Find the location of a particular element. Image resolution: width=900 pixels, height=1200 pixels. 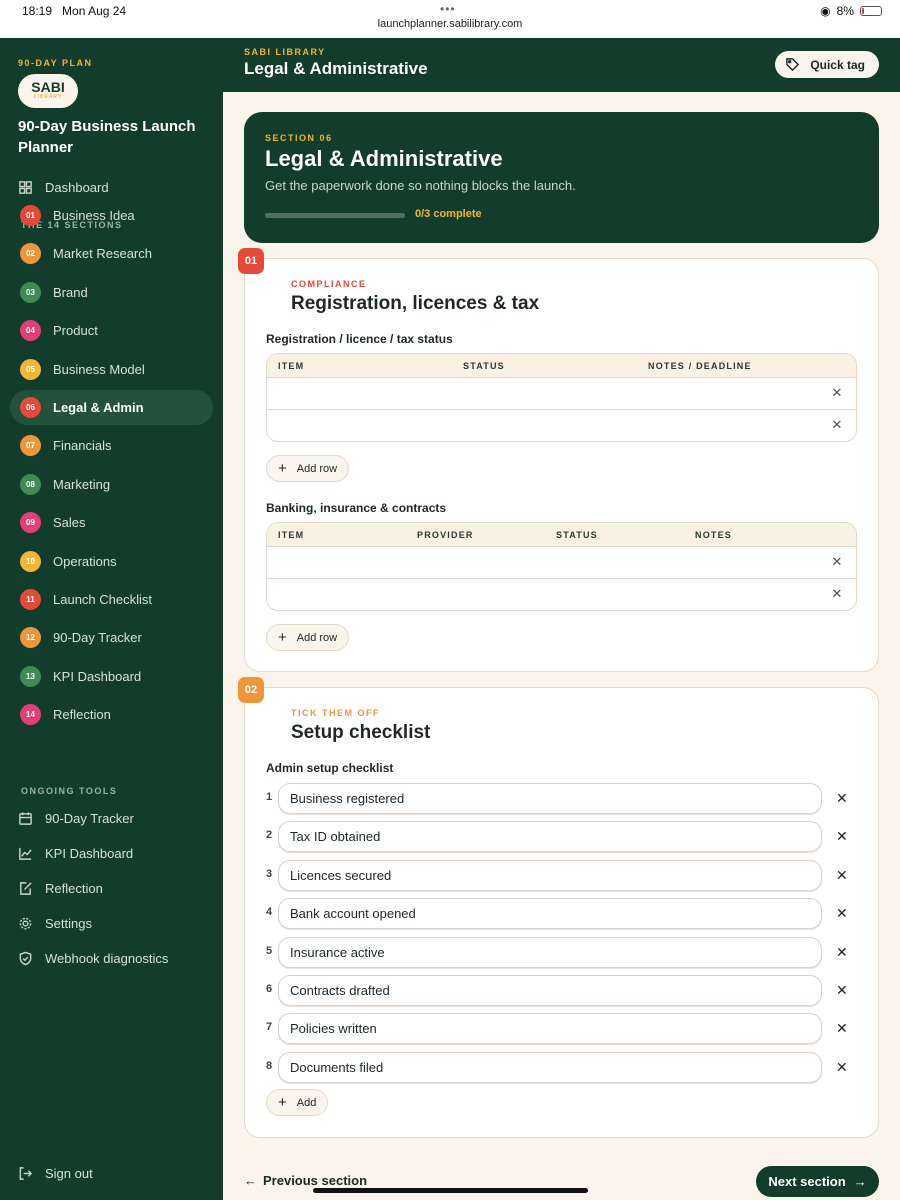

logo: SABI LIBRARY is located at coordinates (48, 91).